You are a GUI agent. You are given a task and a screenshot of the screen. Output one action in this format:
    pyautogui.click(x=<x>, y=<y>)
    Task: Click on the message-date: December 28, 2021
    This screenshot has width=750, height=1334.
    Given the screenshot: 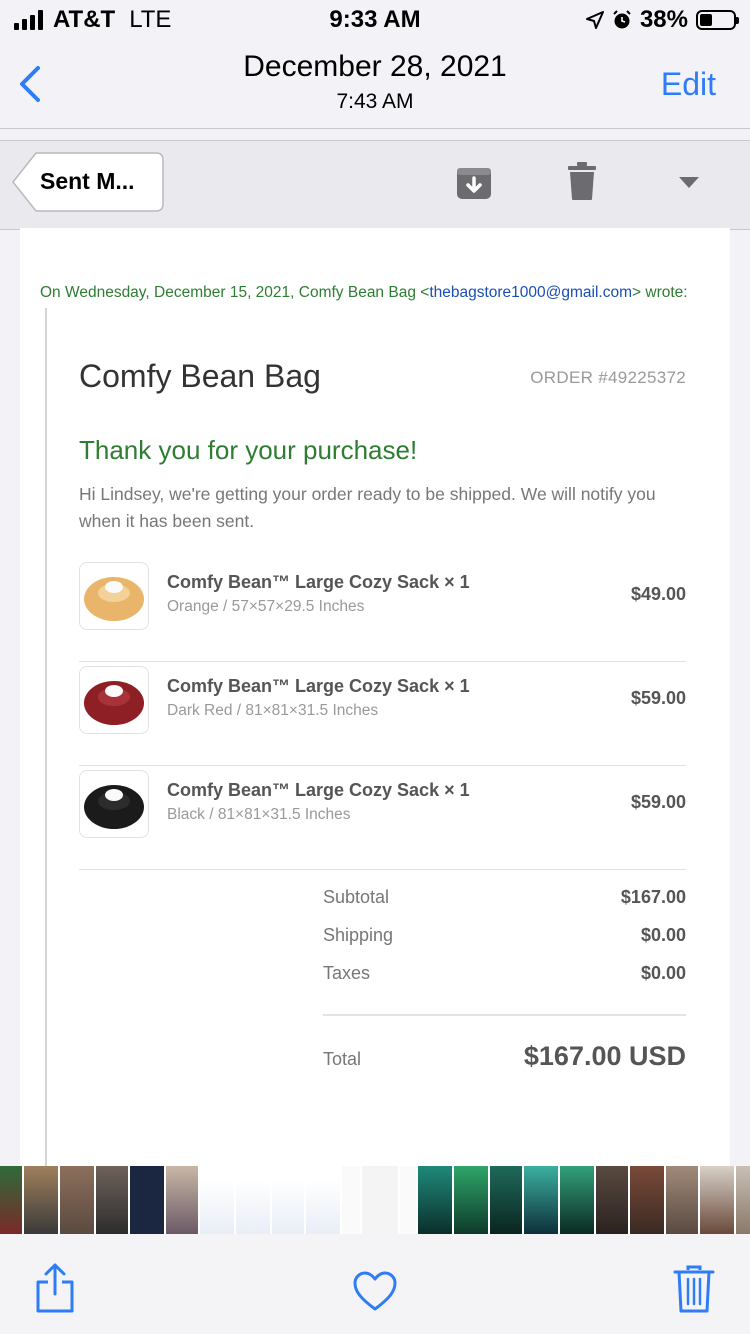 What is the action you would take?
    pyautogui.click(x=375, y=66)
    